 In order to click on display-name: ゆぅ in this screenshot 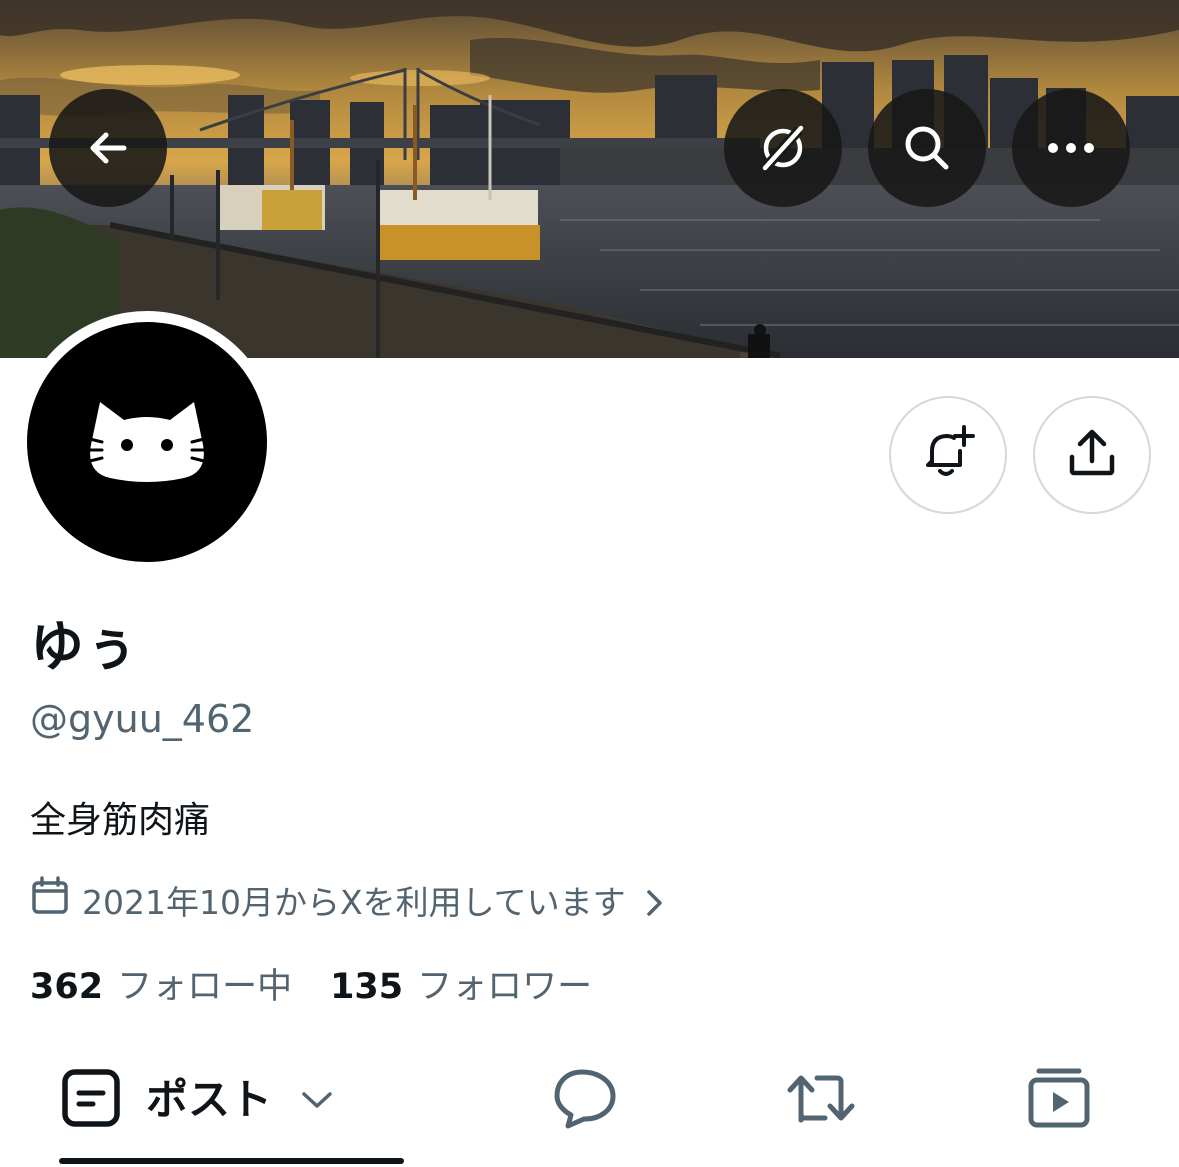, I will do `click(84, 646)`.